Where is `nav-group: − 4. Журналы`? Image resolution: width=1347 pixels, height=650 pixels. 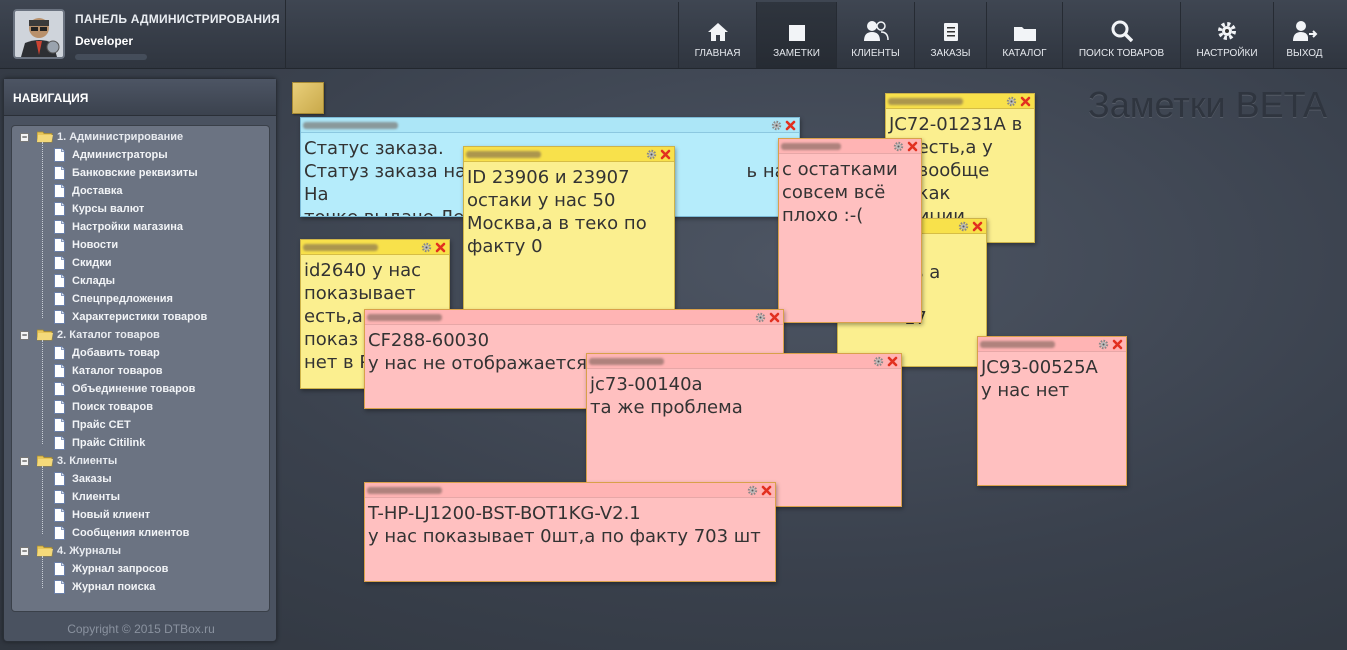 nav-group: − 4. Журналы is located at coordinates (70, 551).